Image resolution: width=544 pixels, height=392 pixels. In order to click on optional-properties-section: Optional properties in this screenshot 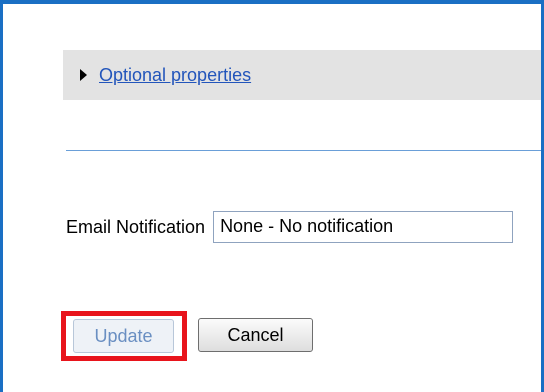, I will do `click(302, 75)`.